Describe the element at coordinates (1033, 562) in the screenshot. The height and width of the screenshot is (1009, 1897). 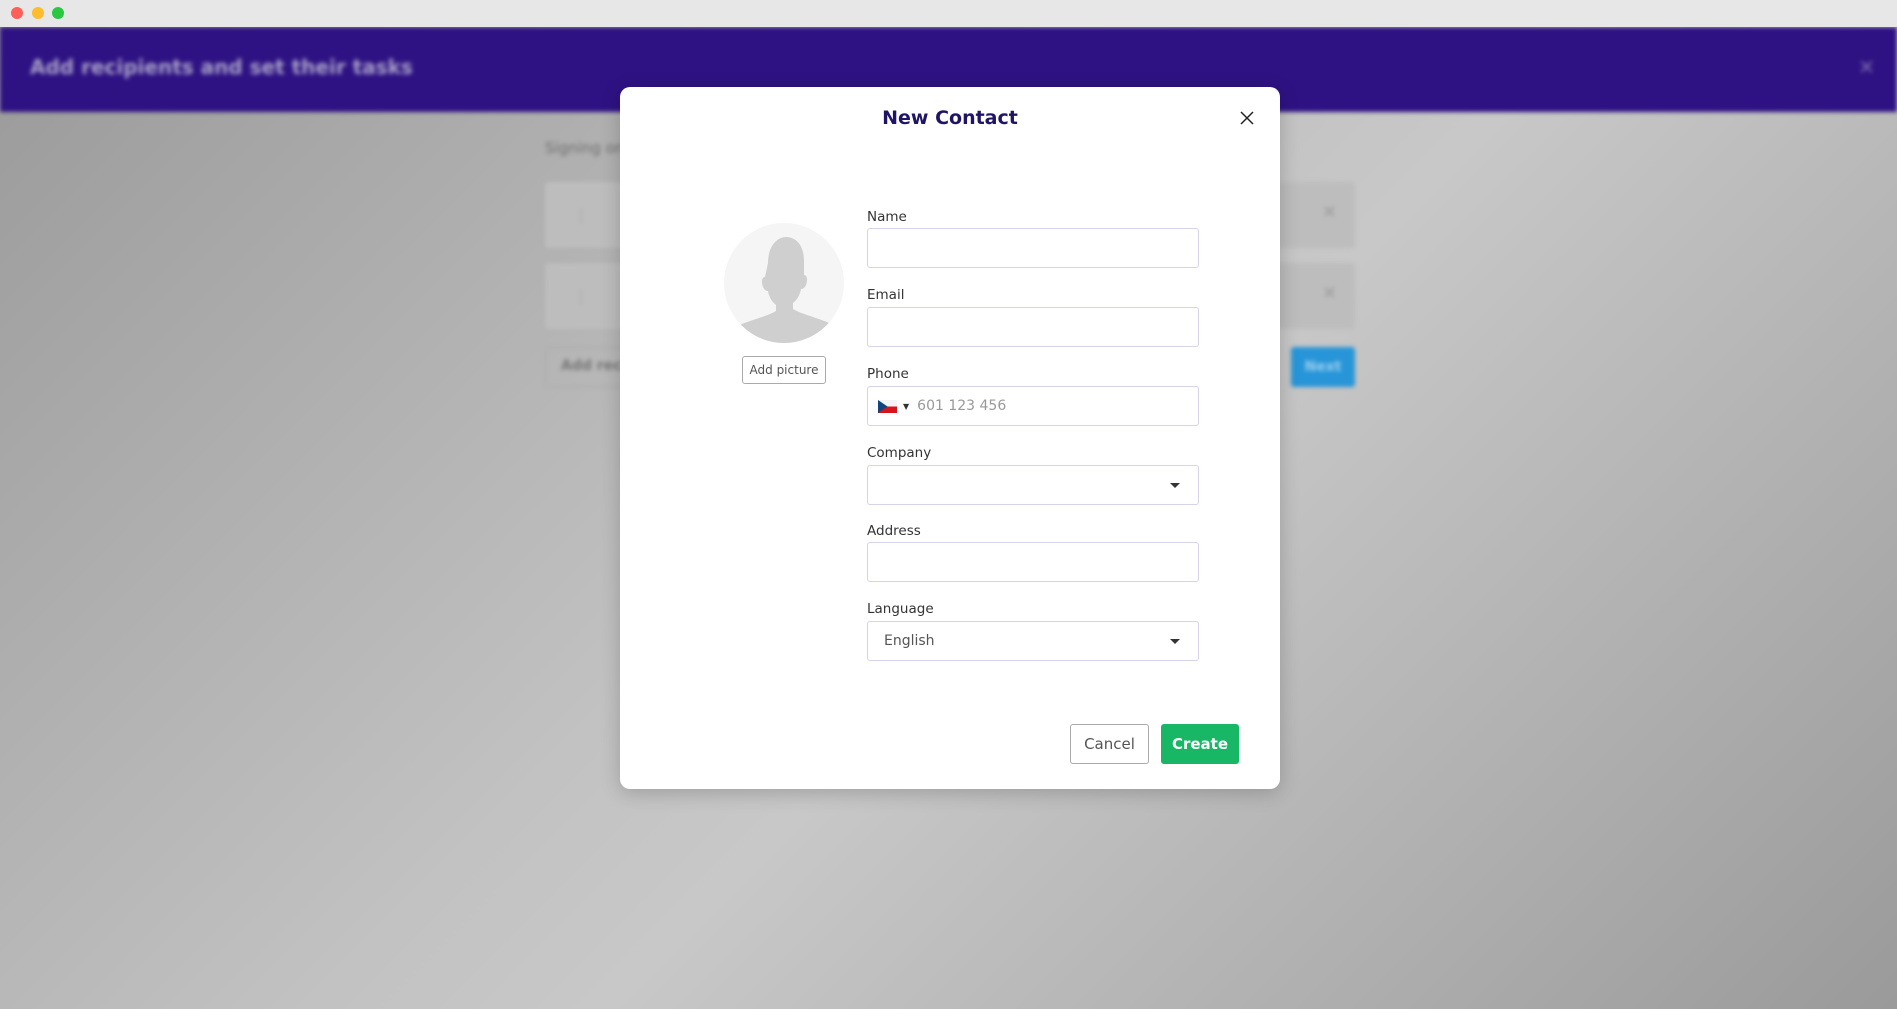
I see `address-input` at that location.